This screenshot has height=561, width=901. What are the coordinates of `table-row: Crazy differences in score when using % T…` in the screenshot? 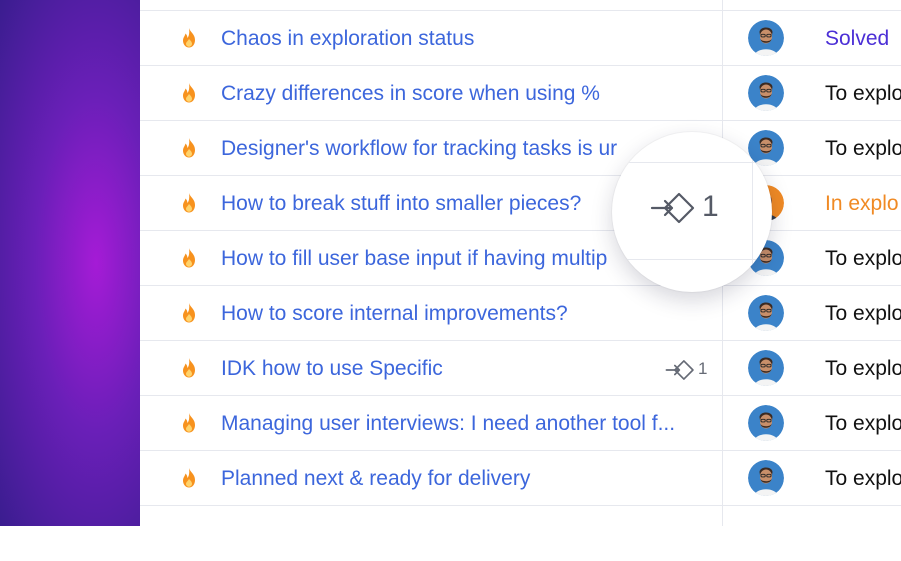 It's located at (520, 93).